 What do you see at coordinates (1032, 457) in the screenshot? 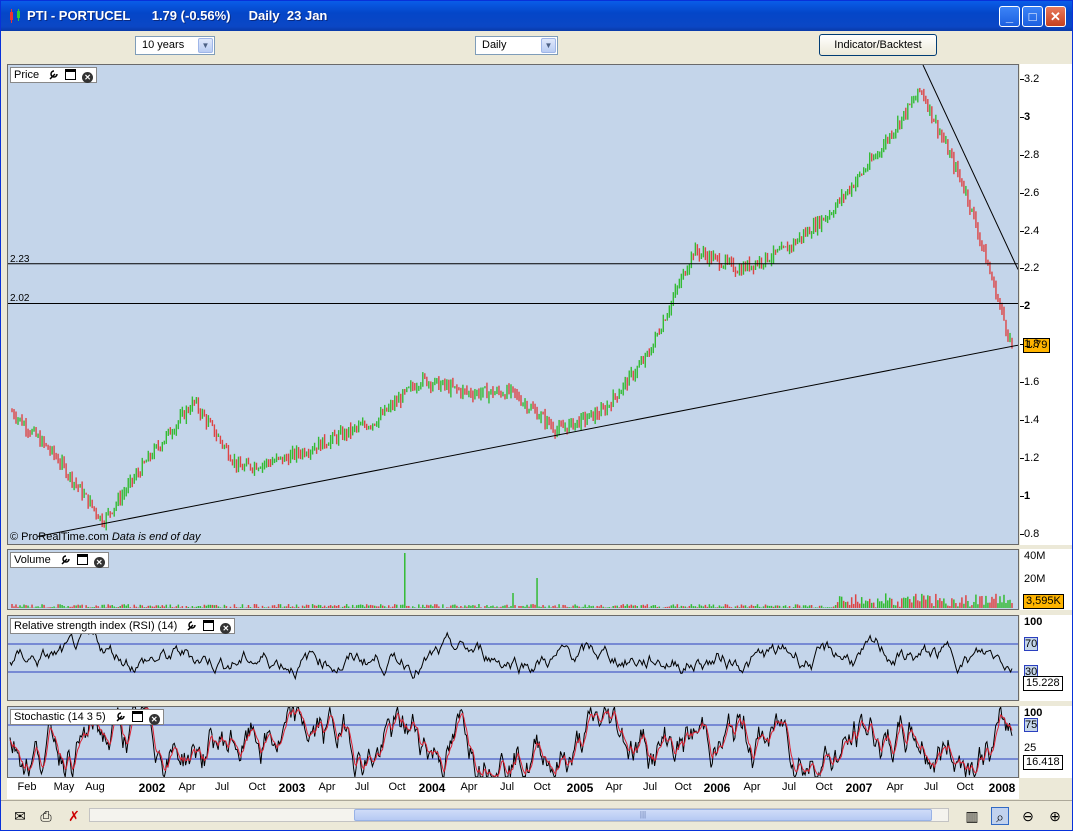
I see `price-tick-label: 1.2` at bounding box center [1032, 457].